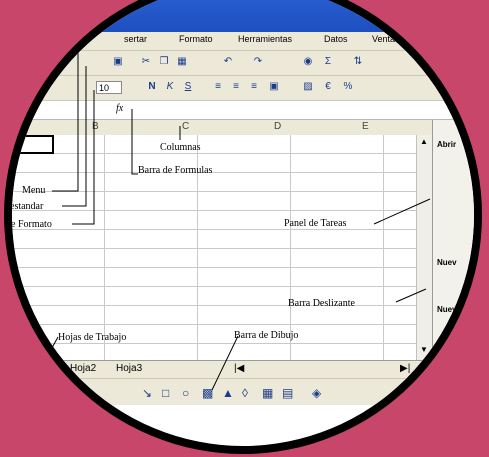  Describe the element at coordinates (33, 144) in the screenshot. I see `active-cell` at that location.